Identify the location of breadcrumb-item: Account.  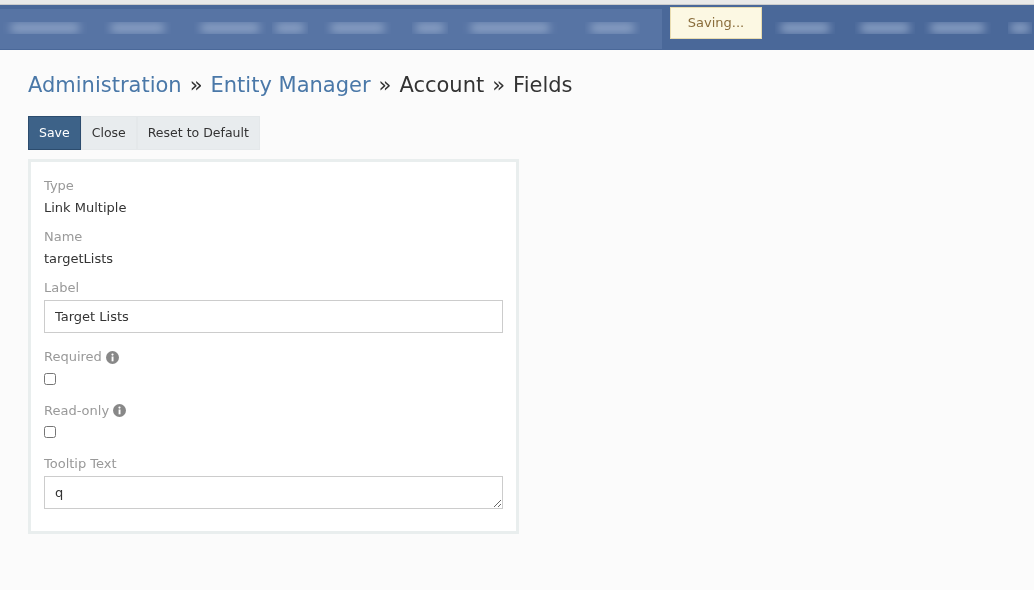
(442, 85).